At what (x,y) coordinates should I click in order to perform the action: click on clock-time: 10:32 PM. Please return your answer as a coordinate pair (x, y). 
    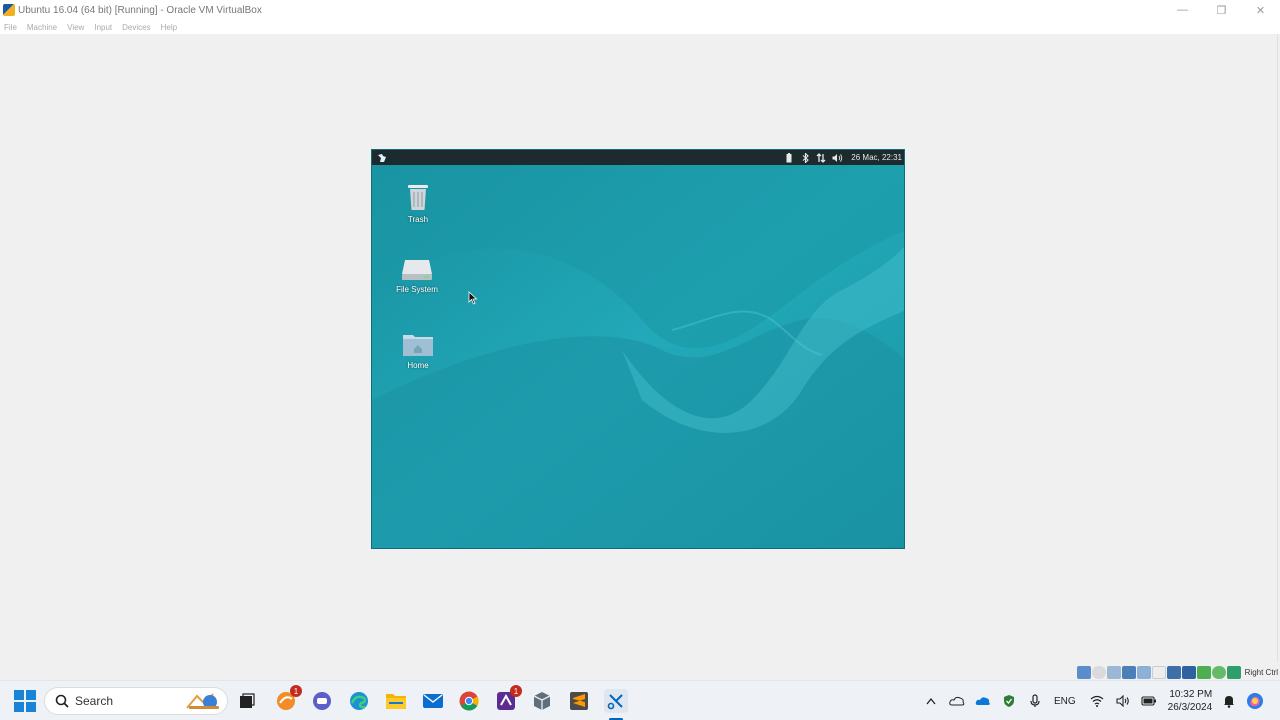
    Looking at the image, I should click on (1191, 694).